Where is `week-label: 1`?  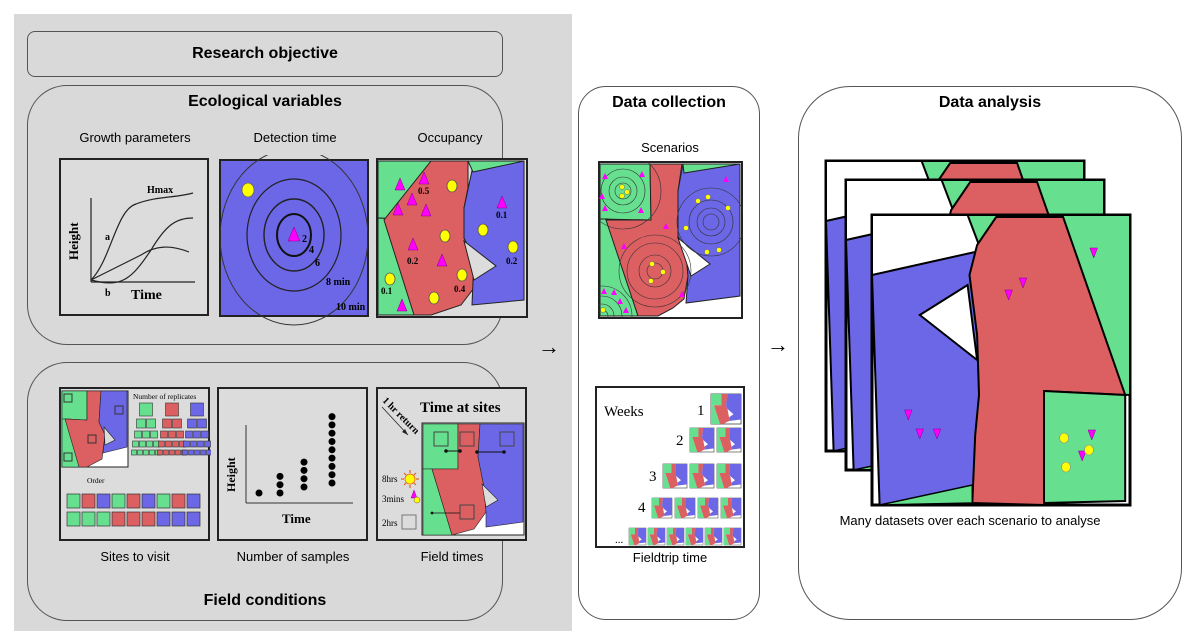
week-label: 1 is located at coordinates (701, 411).